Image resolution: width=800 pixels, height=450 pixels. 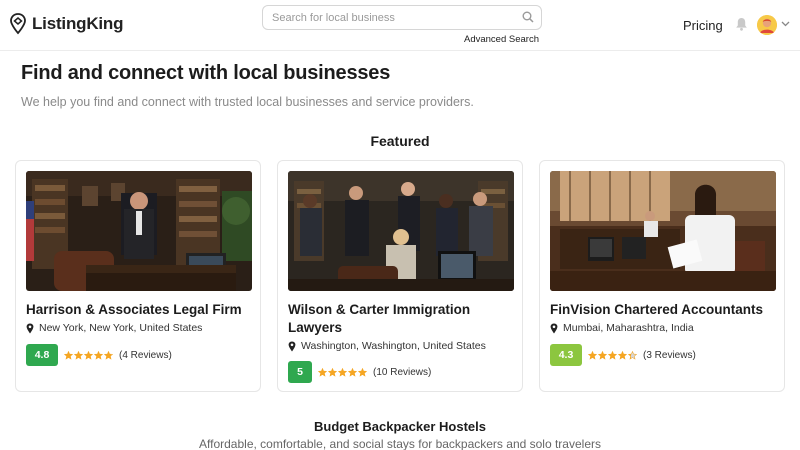 What do you see at coordinates (206, 73) in the screenshot?
I see `page-title: Find and connect with local businesses` at bounding box center [206, 73].